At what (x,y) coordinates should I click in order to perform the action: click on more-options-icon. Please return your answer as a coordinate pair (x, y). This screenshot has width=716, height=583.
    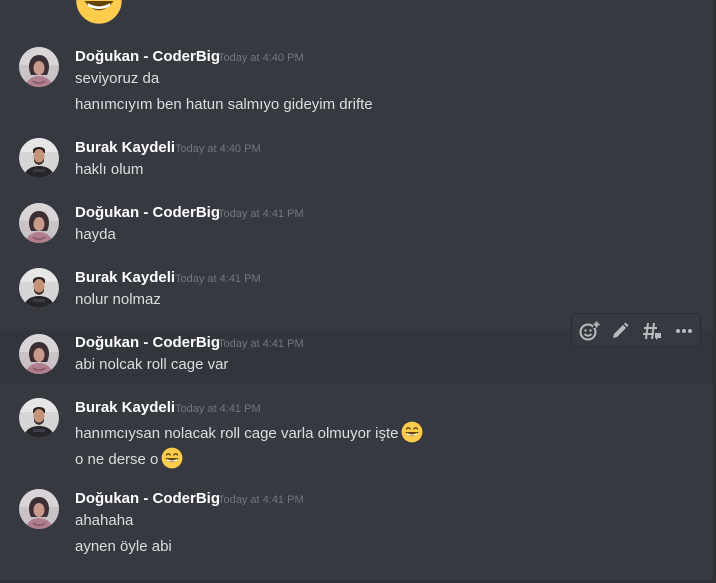
    Looking at the image, I should click on (684, 331).